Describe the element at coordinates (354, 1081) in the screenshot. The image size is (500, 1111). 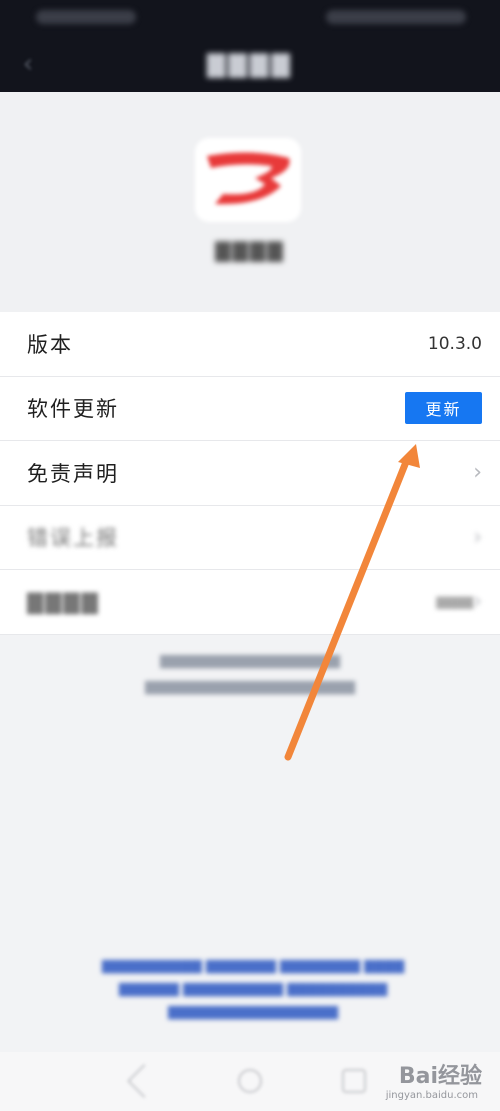
I see `nav-recents-icon` at that location.